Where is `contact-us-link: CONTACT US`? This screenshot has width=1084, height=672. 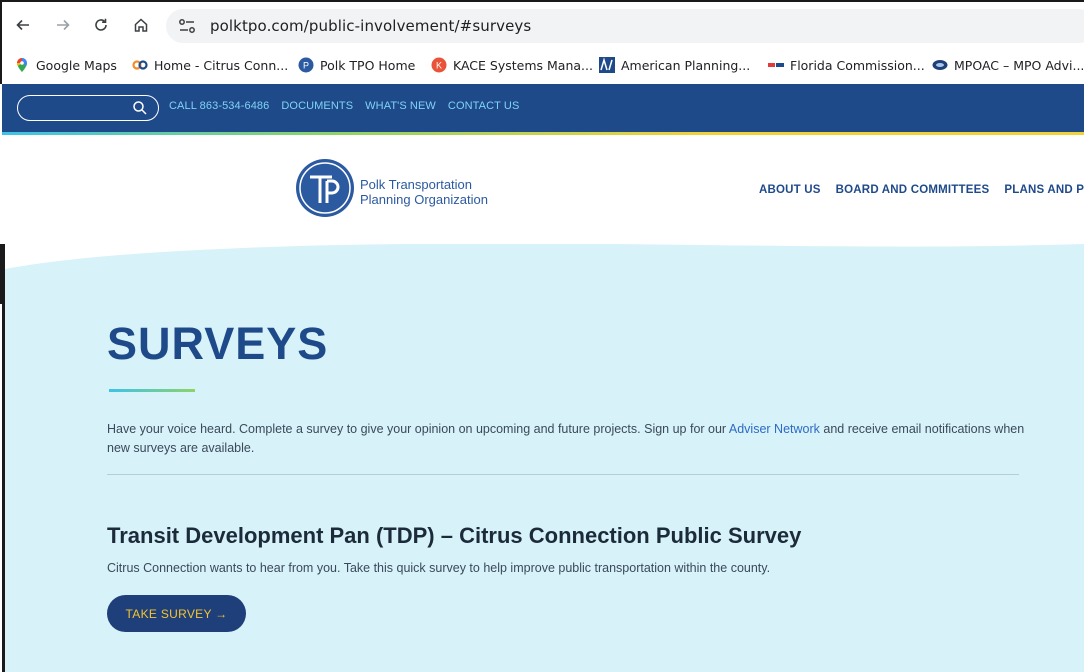
contact-us-link: CONTACT US is located at coordinates (484, 106).